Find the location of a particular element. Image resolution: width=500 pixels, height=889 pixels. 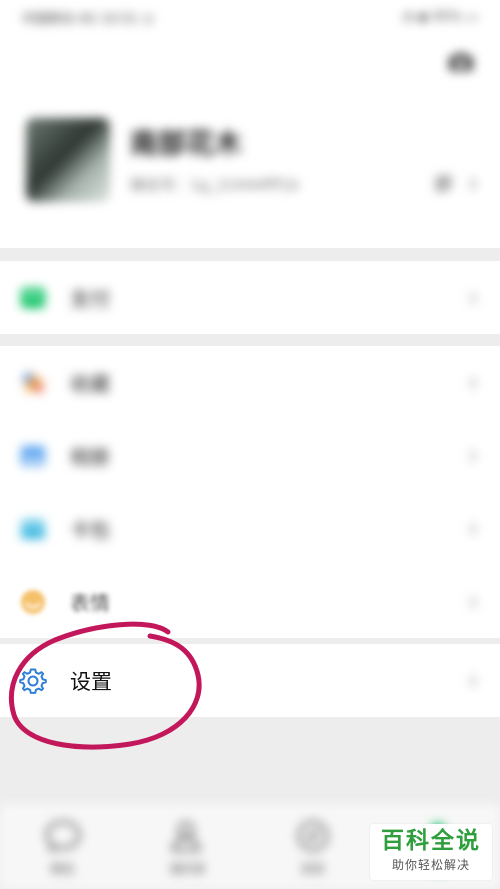

status-left: 中国移动 4G 10:51 ◷ is located at coordinates (88, 19).